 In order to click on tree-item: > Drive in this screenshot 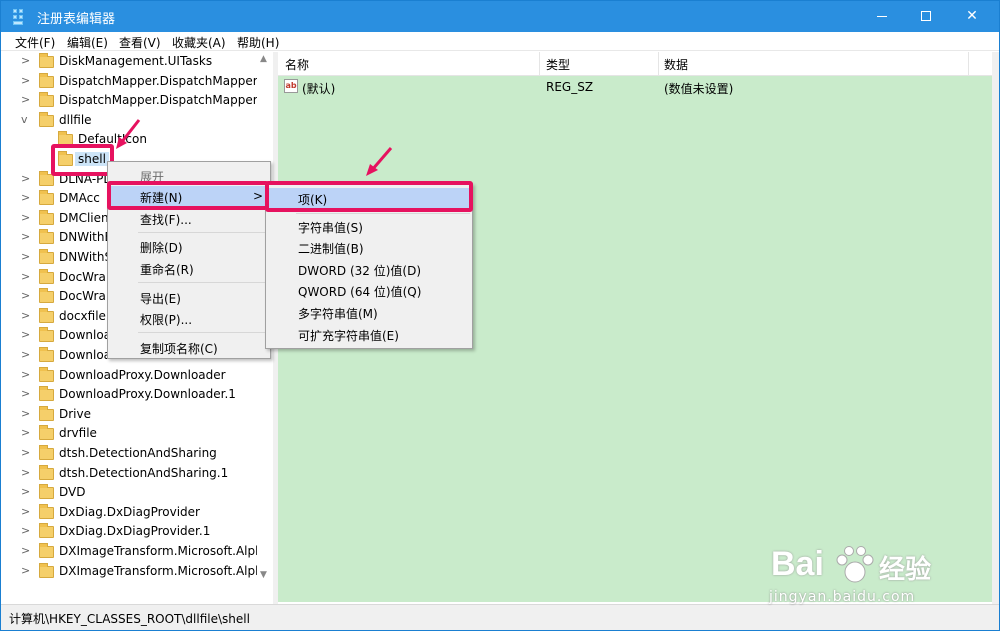, I will do `click(134, 415)`.